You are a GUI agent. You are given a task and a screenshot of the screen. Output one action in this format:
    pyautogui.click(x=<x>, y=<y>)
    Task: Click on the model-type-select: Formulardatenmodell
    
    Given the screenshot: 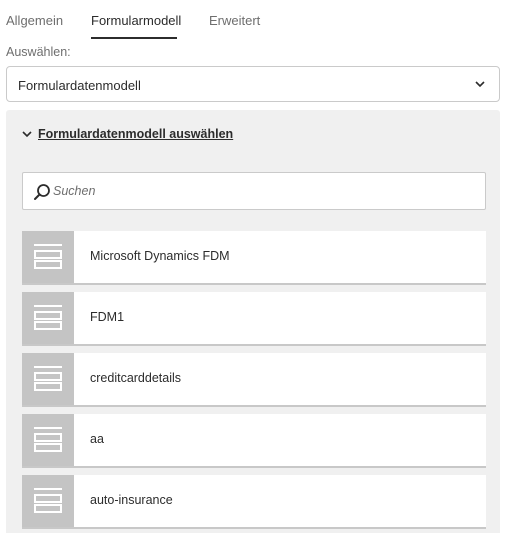 What is the action you would take?
    pyautogui.click(x=253, y=84)
    